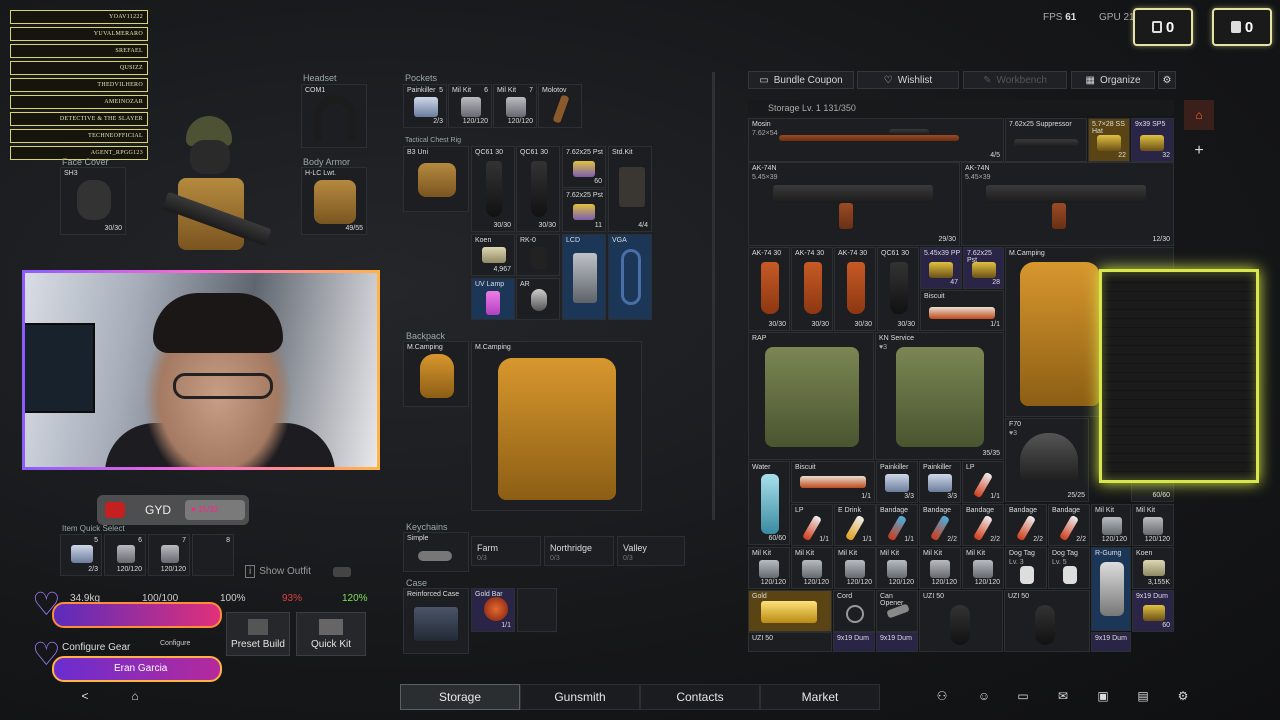 This screenshot has width=1280, height=720. I want to click on settings-icon: ⚙, so click(1183, 696).